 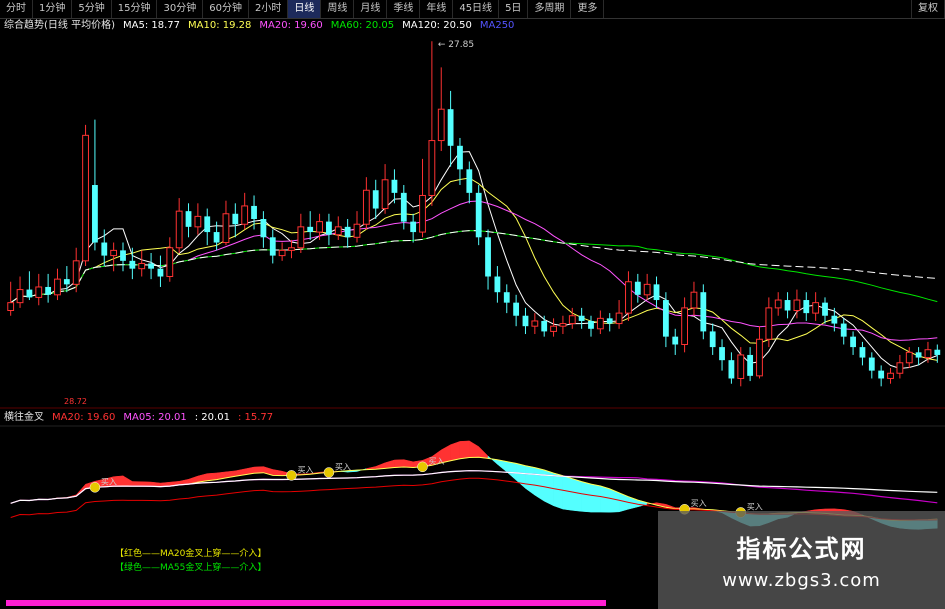 What do you see at coordinates (550, 9) in the screenshot?
I see `tab-14: 多周期` at bounding box center [550, 9].